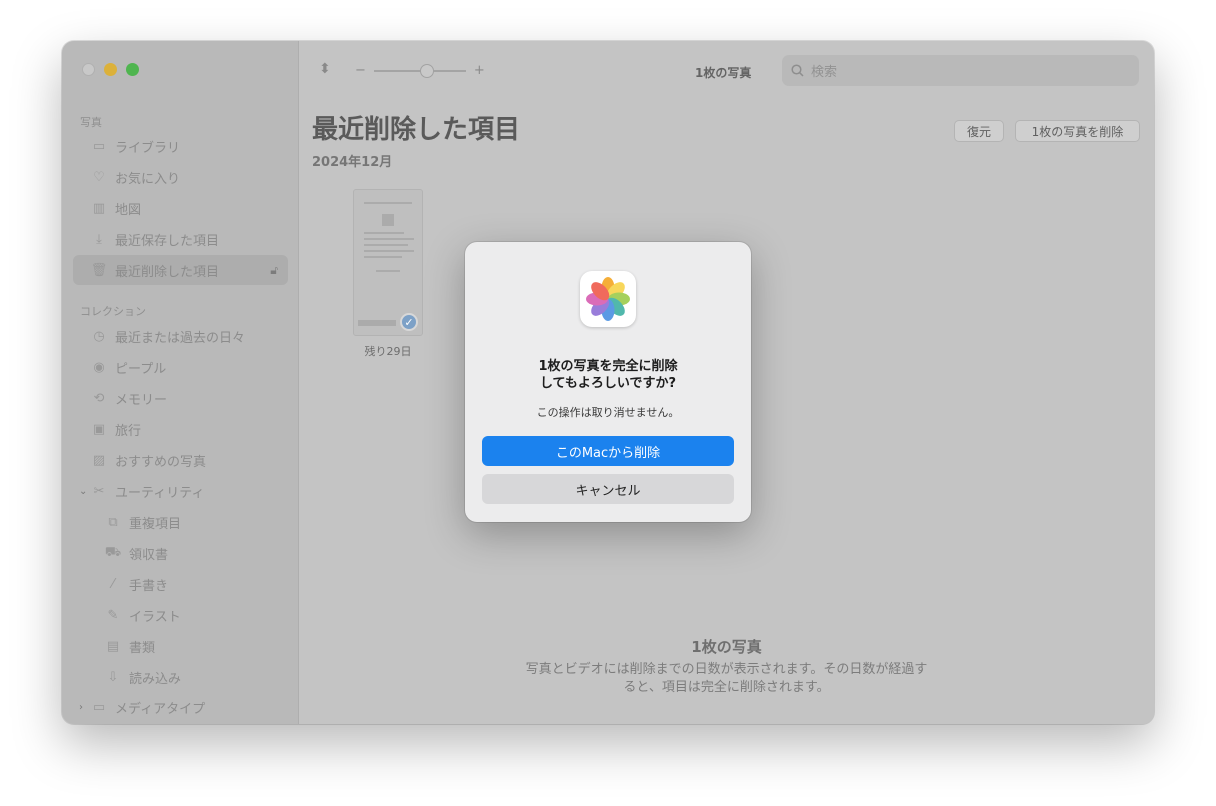  What do you see at coordinates (409, 322) in the screenshot?
I see `checkmark-icon: ✓` at bounding box center [409, 322].